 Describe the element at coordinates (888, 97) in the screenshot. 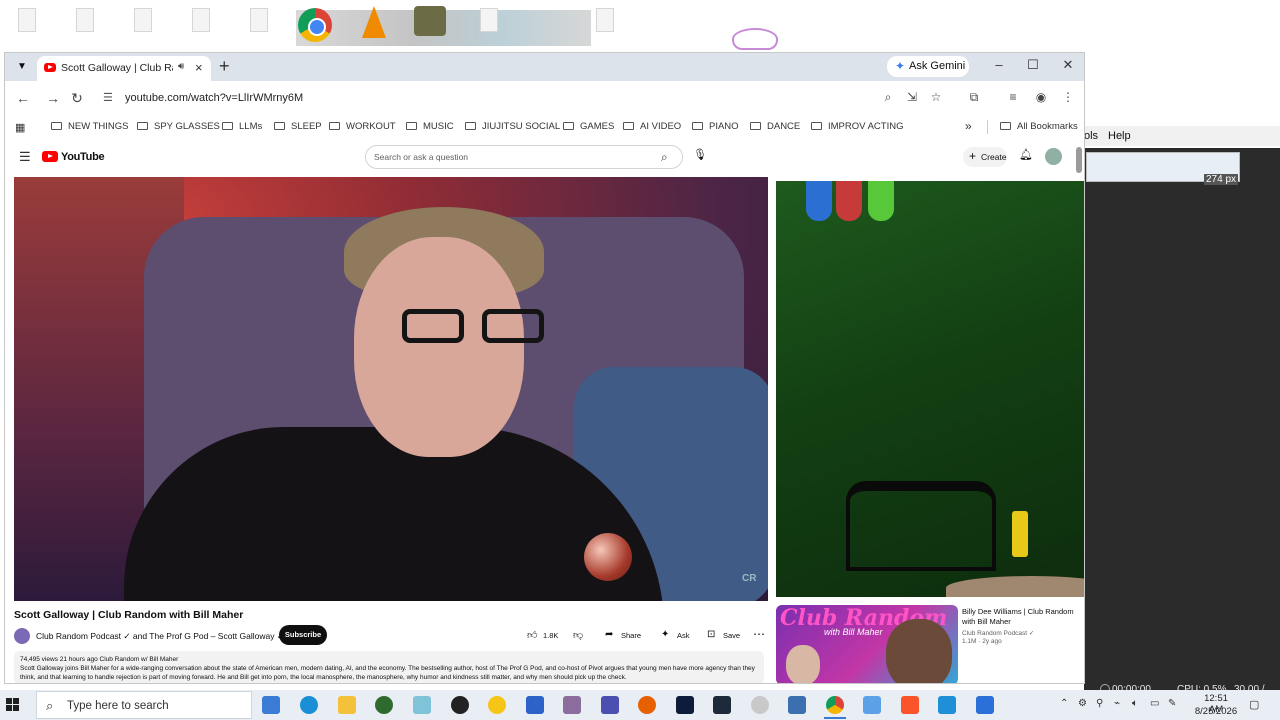

I see `zoom-icon: ⌕` at that location.